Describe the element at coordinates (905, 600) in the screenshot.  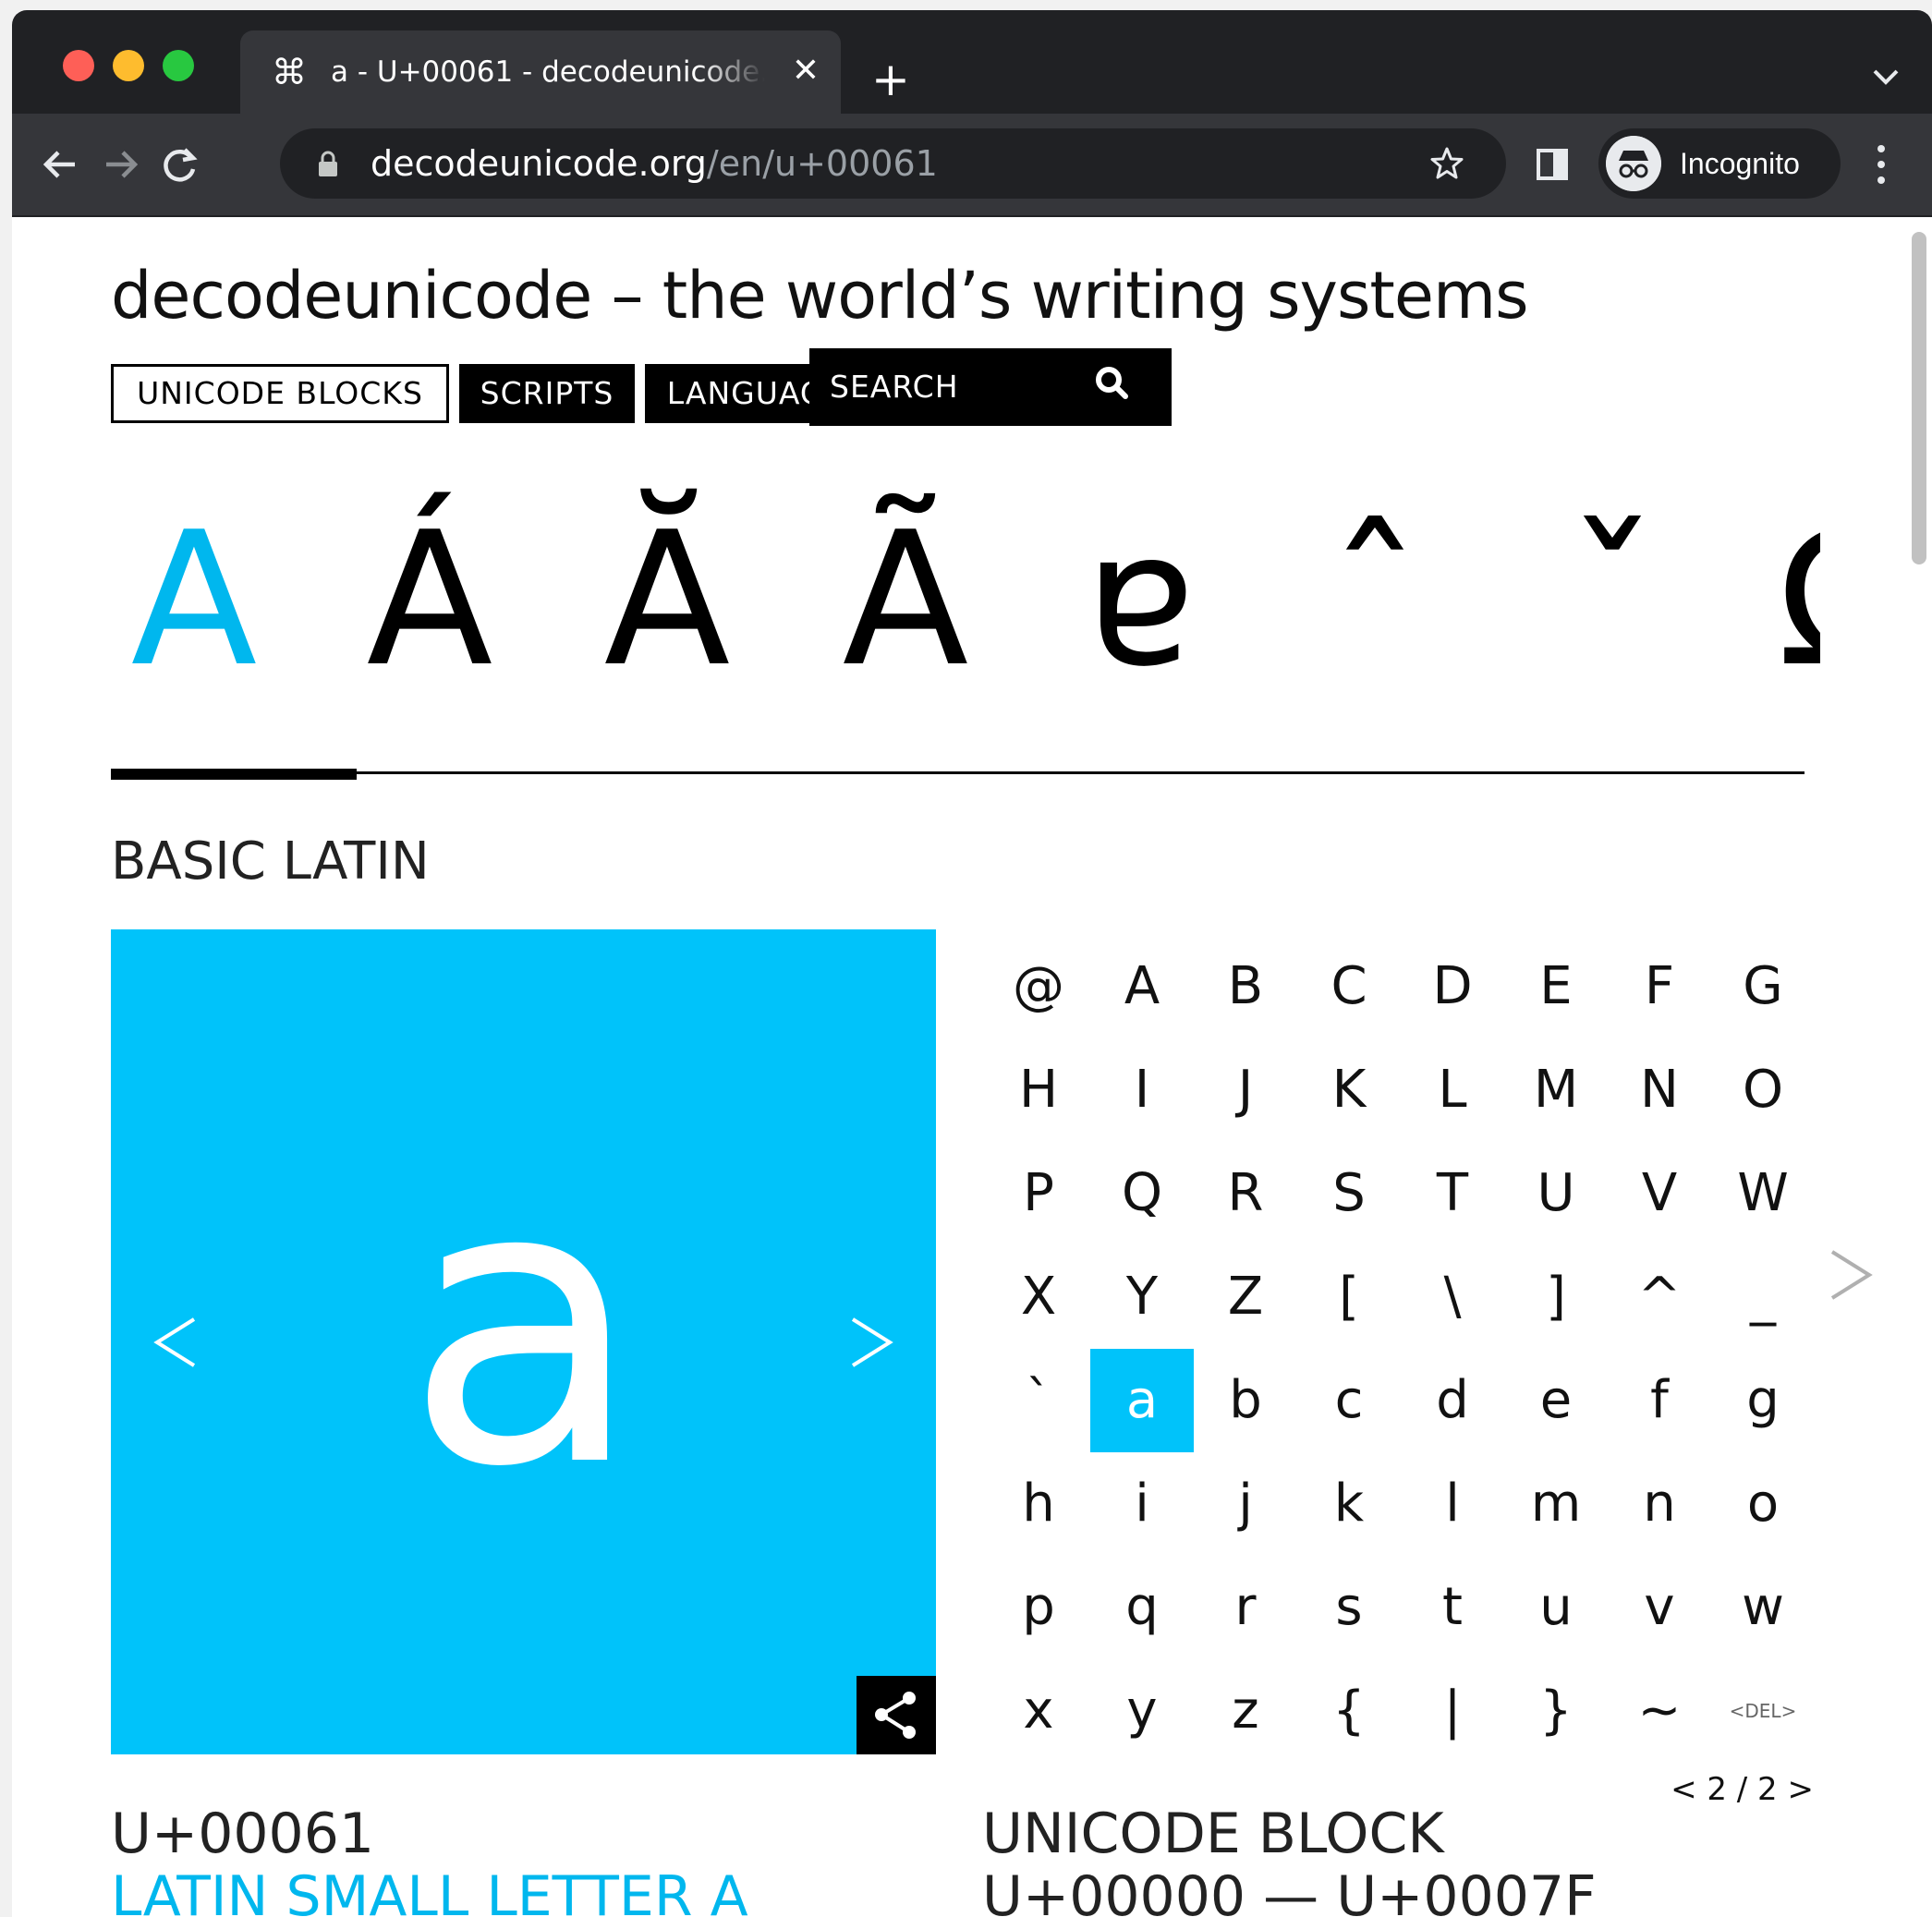
I see `related-glyph: Ã` at that location.